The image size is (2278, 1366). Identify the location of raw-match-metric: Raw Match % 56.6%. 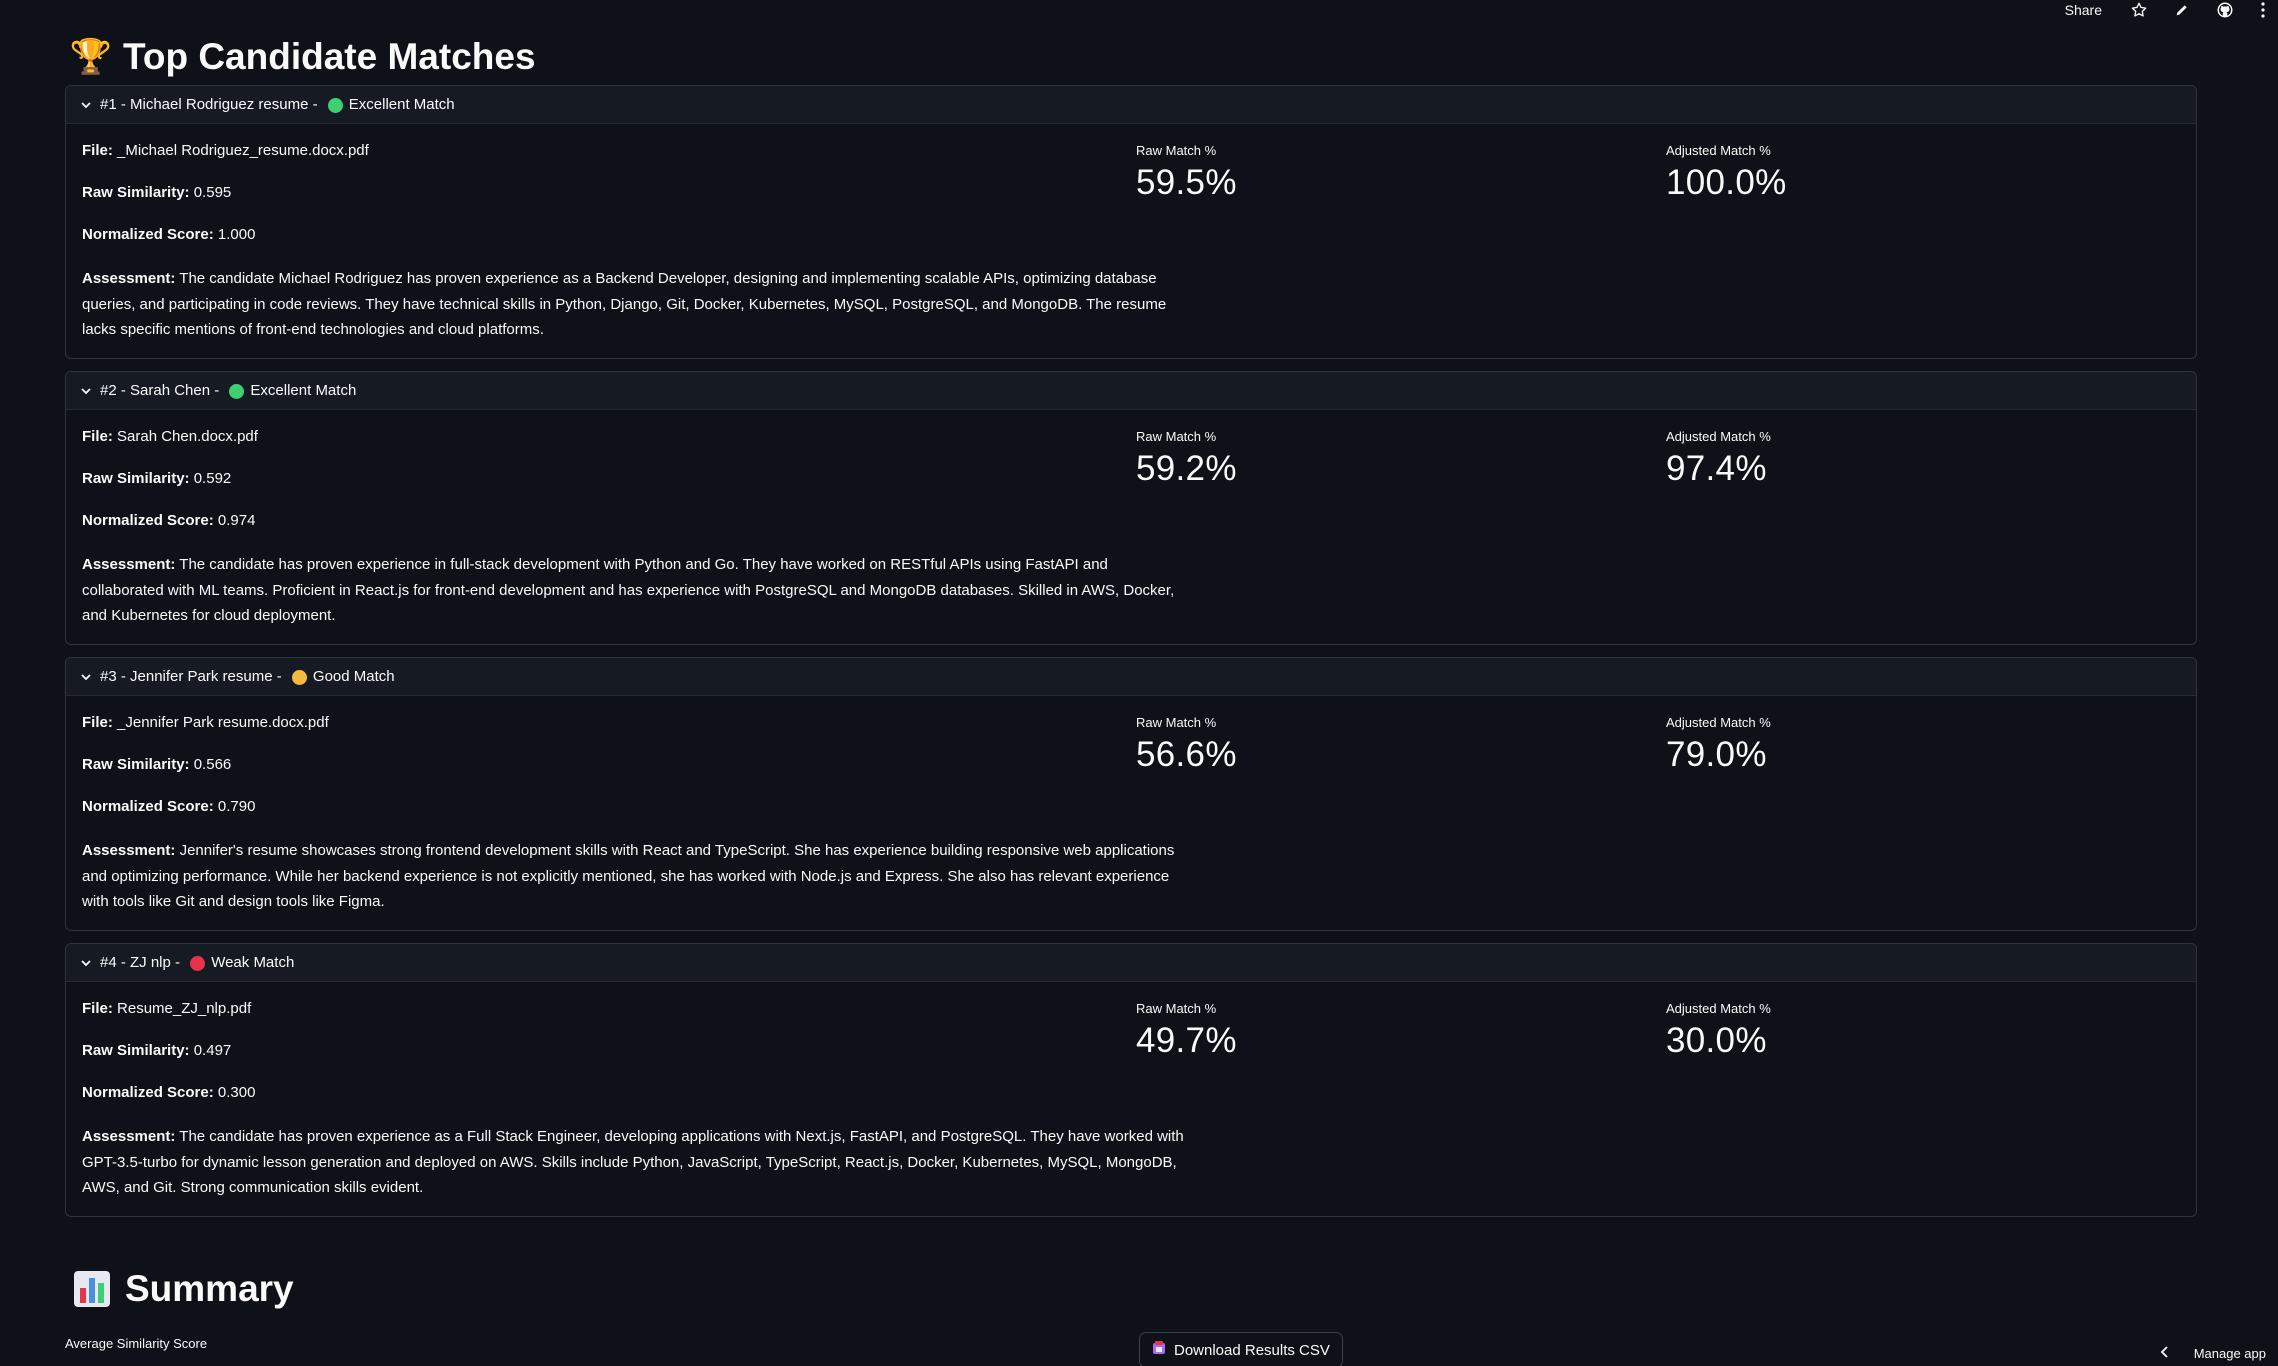
(1186, 744).